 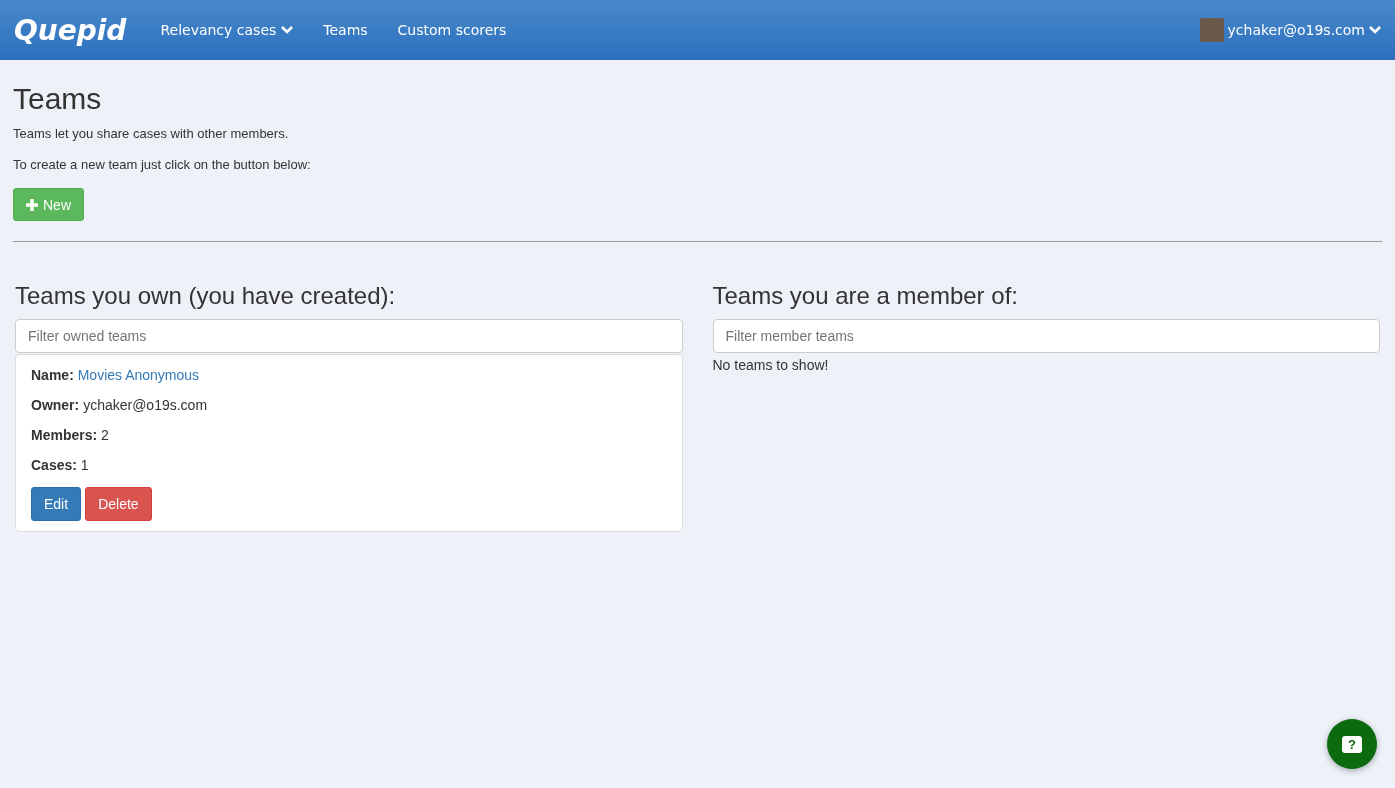 I want to click on section-heading: Teams you own (you have created):, so click(x=206, y=296).